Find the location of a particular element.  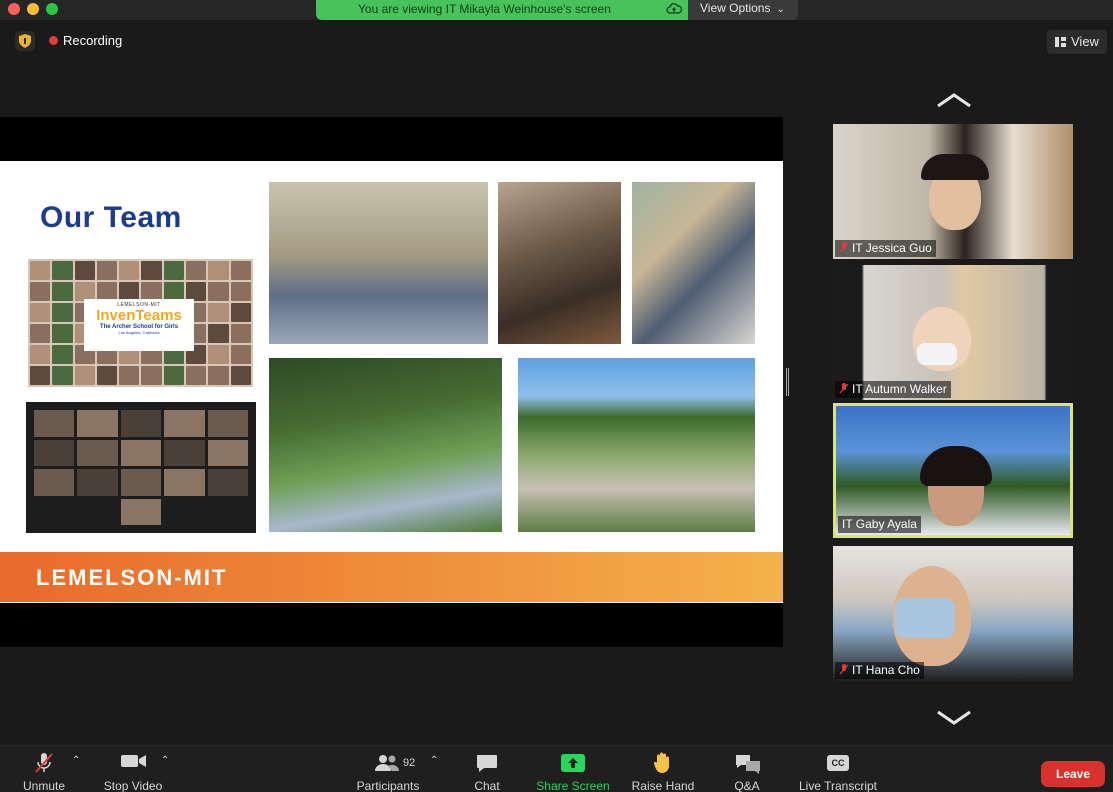

inventeams-logo: InvenTeams is located at coordinates (139, 315).